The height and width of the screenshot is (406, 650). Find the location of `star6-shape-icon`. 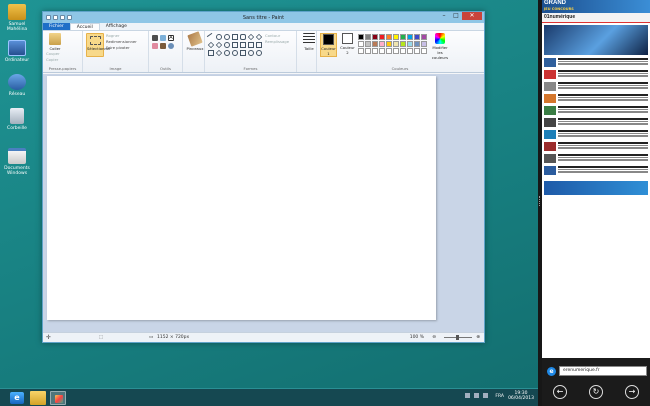

star6-shape-icon is located at coordinates (235, 53).